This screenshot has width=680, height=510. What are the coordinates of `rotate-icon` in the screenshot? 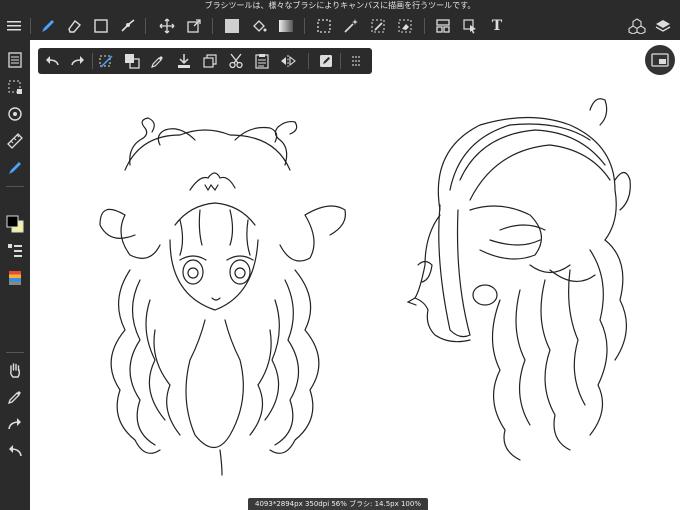 It's located at (15, 114).